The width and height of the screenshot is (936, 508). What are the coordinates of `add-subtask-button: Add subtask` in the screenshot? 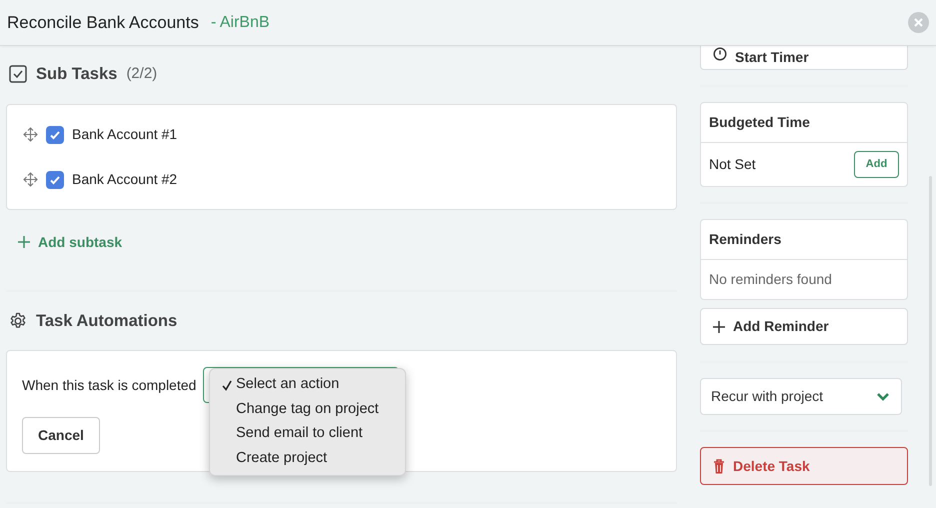 It's located at (70, 242).